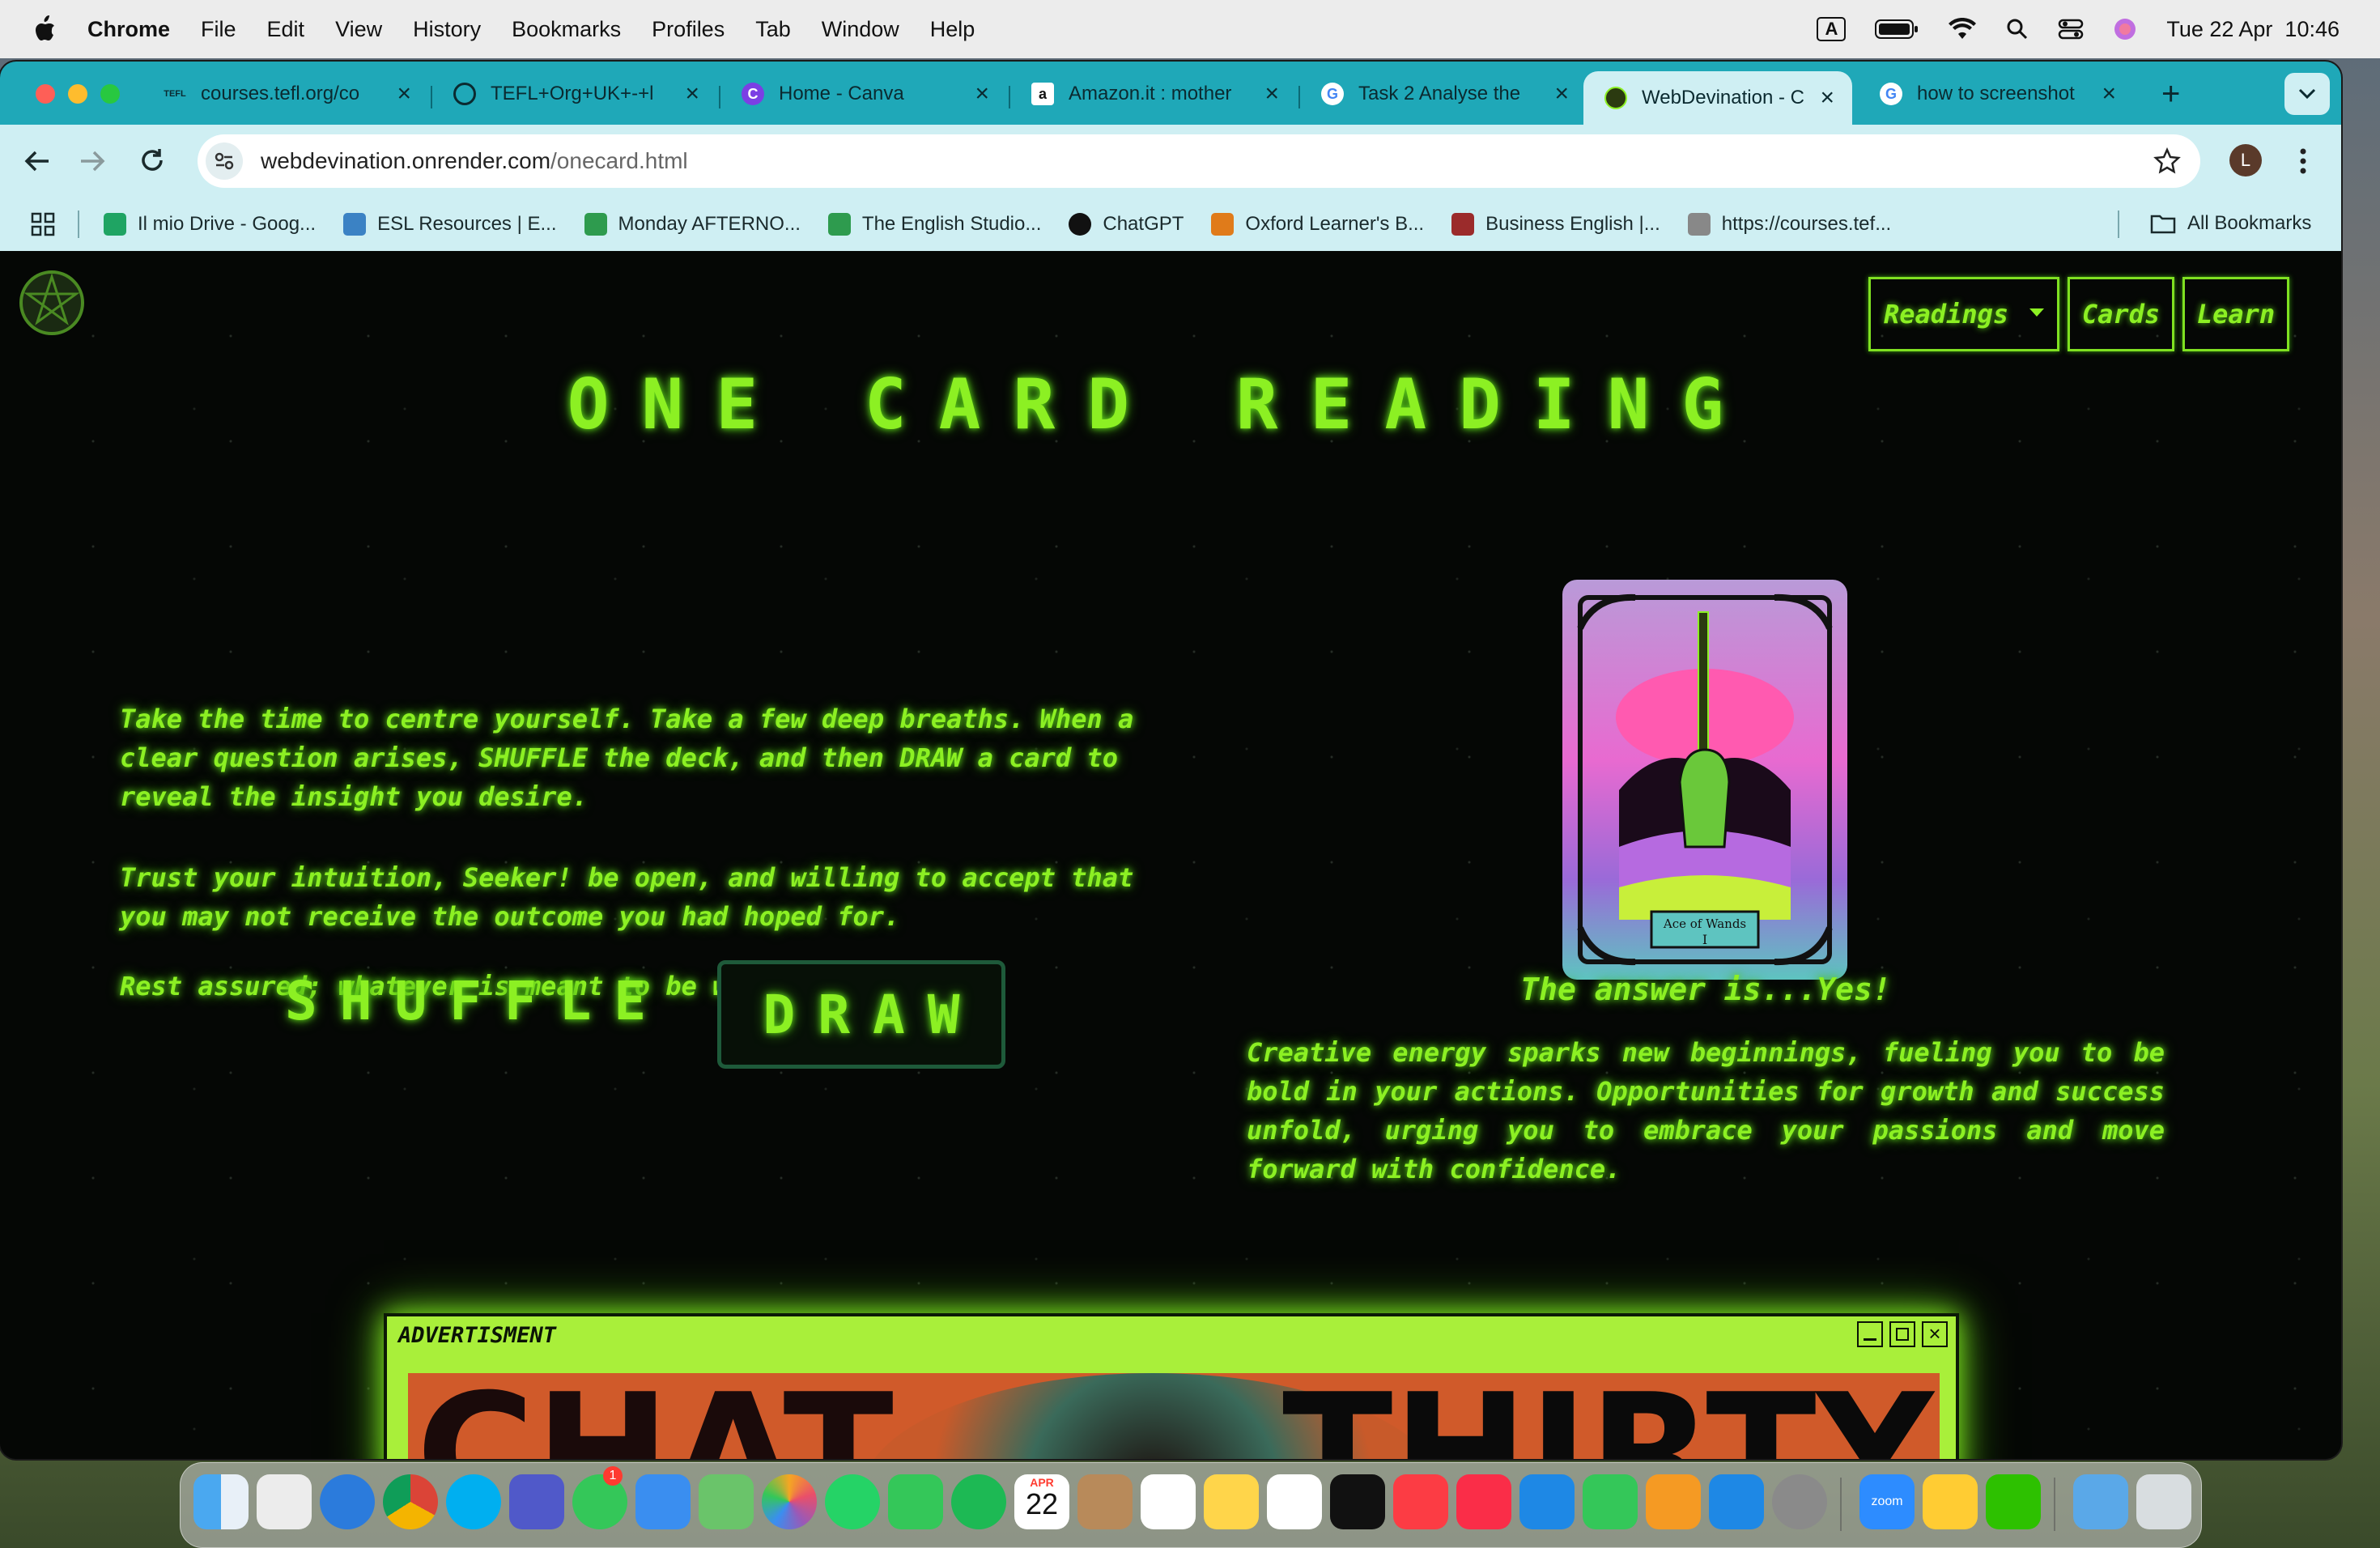 The width and height of the screenshot is (2380, 1548). I want to click on tab-canva: C Home - Canva ×, so click(864, 94).